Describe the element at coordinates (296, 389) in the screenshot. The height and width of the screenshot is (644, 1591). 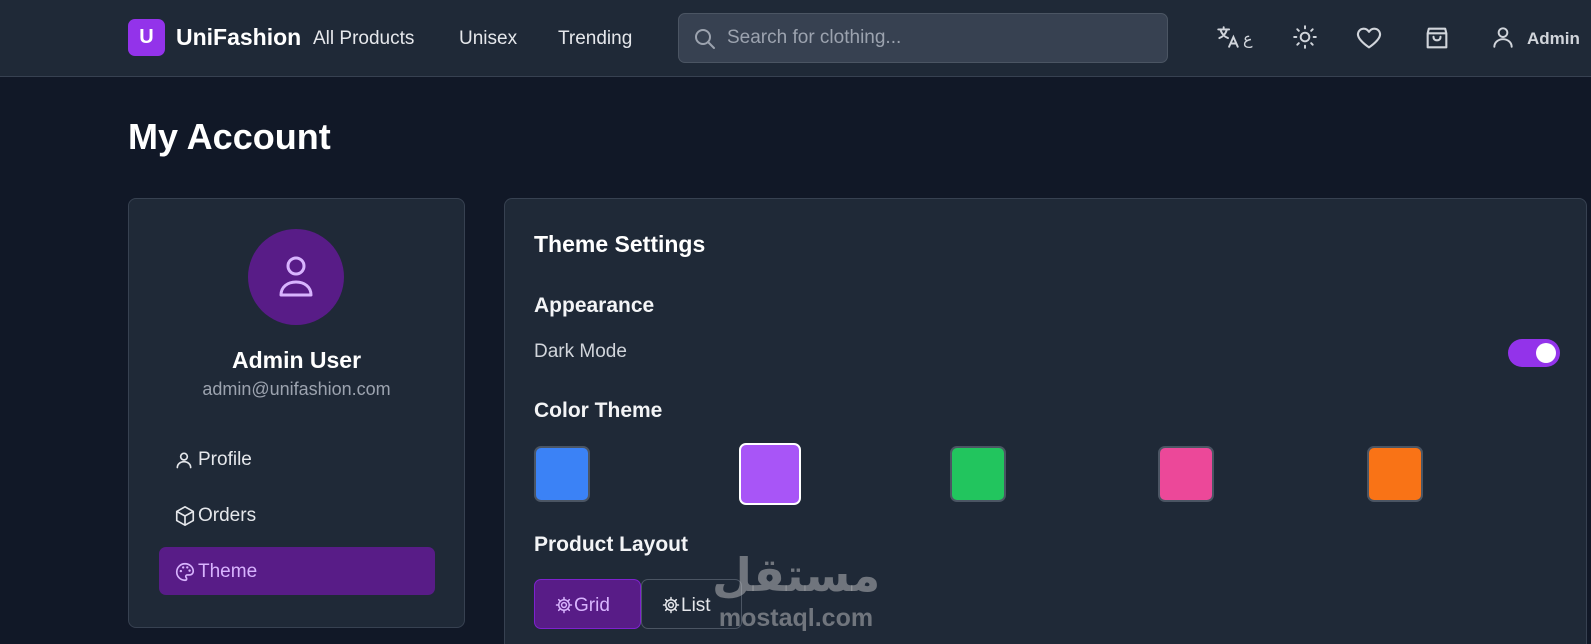
I see `user-email: admin@unifashion.com` at that location.